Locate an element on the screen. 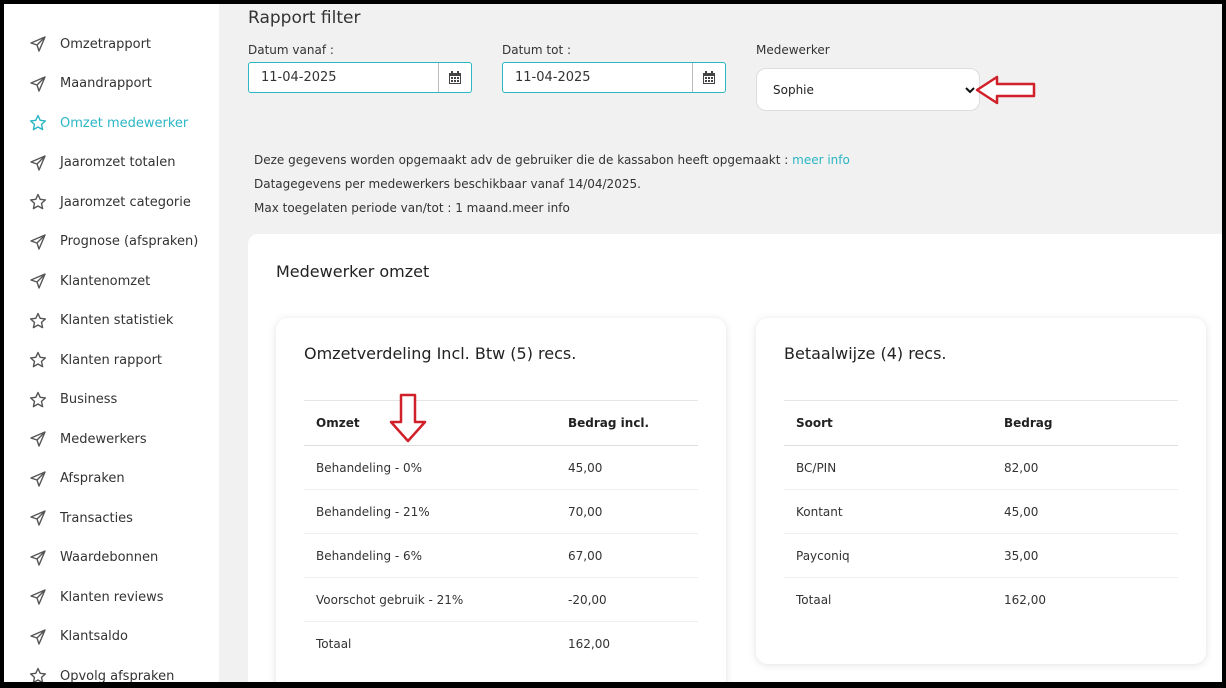  sidebar-item-label: Jaaromzet totalen is located at coordinates (118, 162).